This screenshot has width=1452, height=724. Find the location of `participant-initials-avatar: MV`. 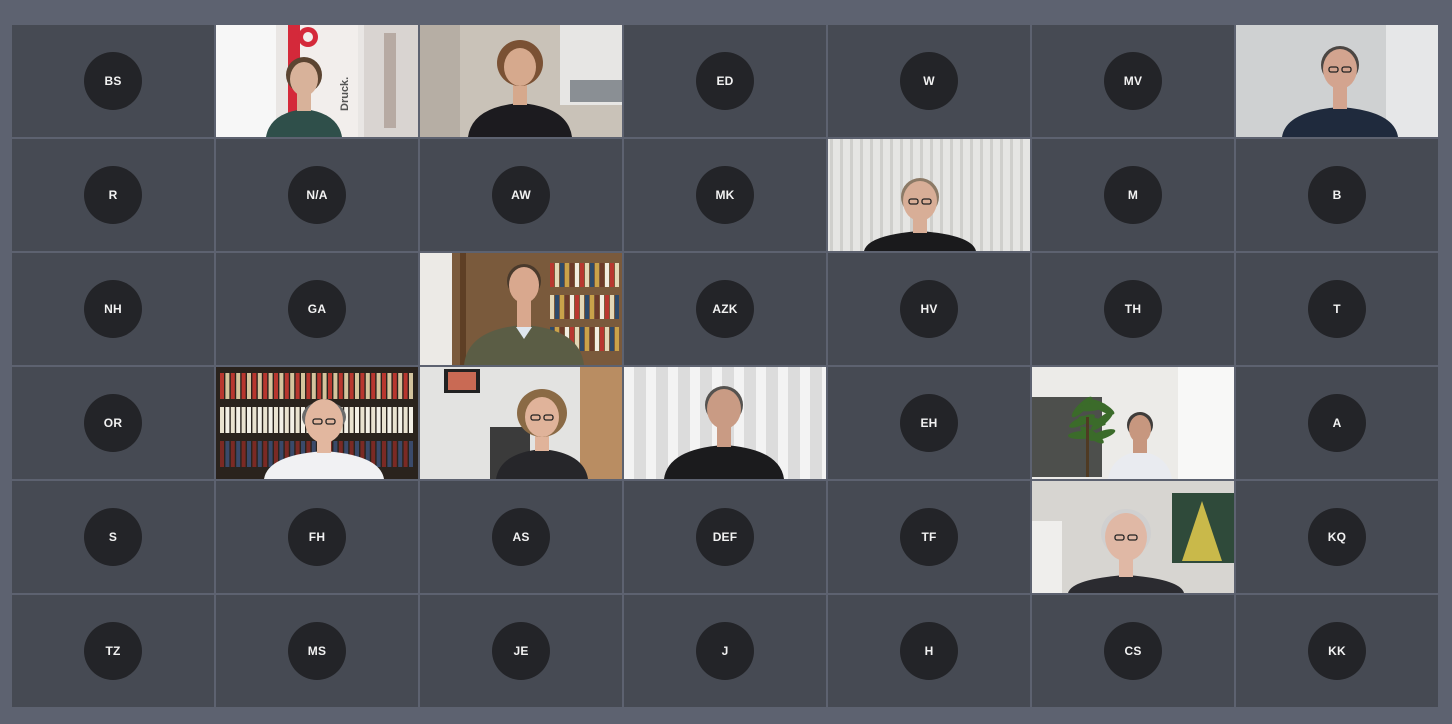

participant-initials-avatar: MV is located at coordinates (1133, 81).